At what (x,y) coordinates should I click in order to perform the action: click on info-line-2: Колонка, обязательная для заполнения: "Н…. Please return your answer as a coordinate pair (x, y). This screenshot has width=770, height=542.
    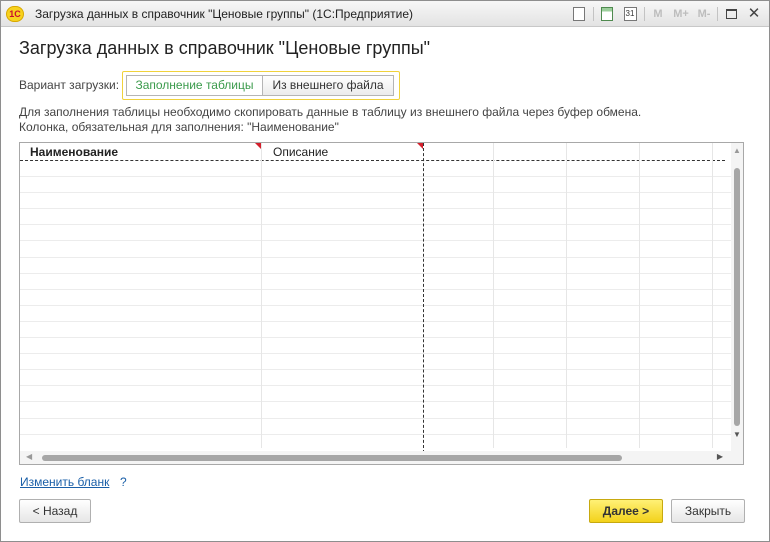
    Looking at the image, I should click on (179, 127).